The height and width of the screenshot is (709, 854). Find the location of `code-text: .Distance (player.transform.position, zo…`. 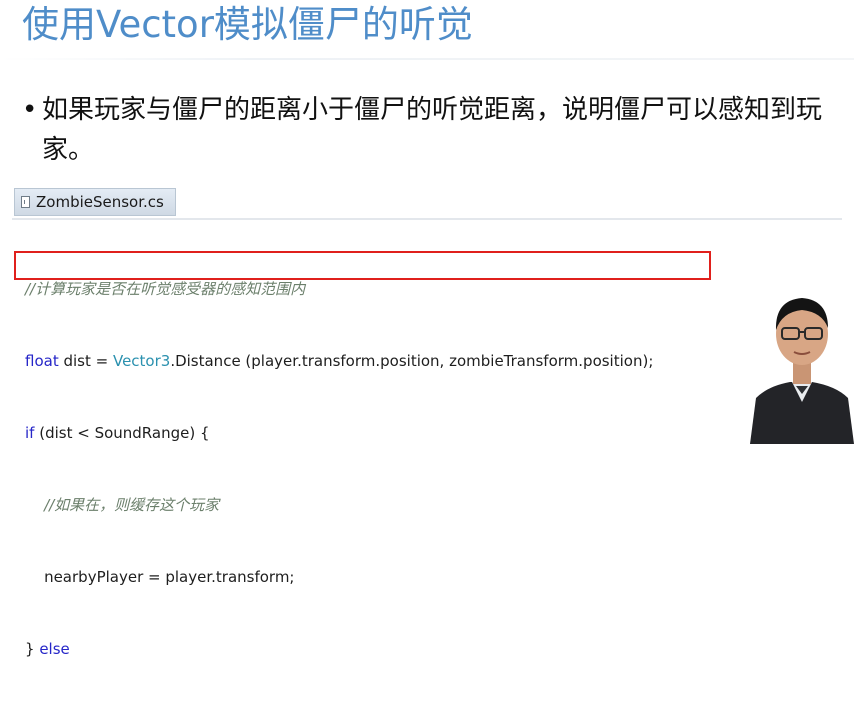

code-text: .Distance (player.transform.position, zo… is located at coordinates (412, 361).